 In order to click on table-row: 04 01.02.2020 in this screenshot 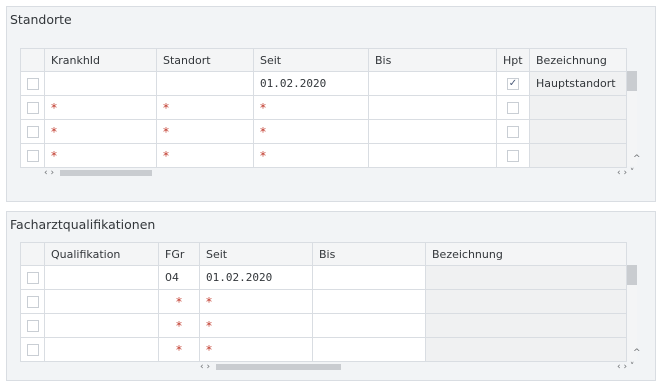, I will do `click(323, 277)`.